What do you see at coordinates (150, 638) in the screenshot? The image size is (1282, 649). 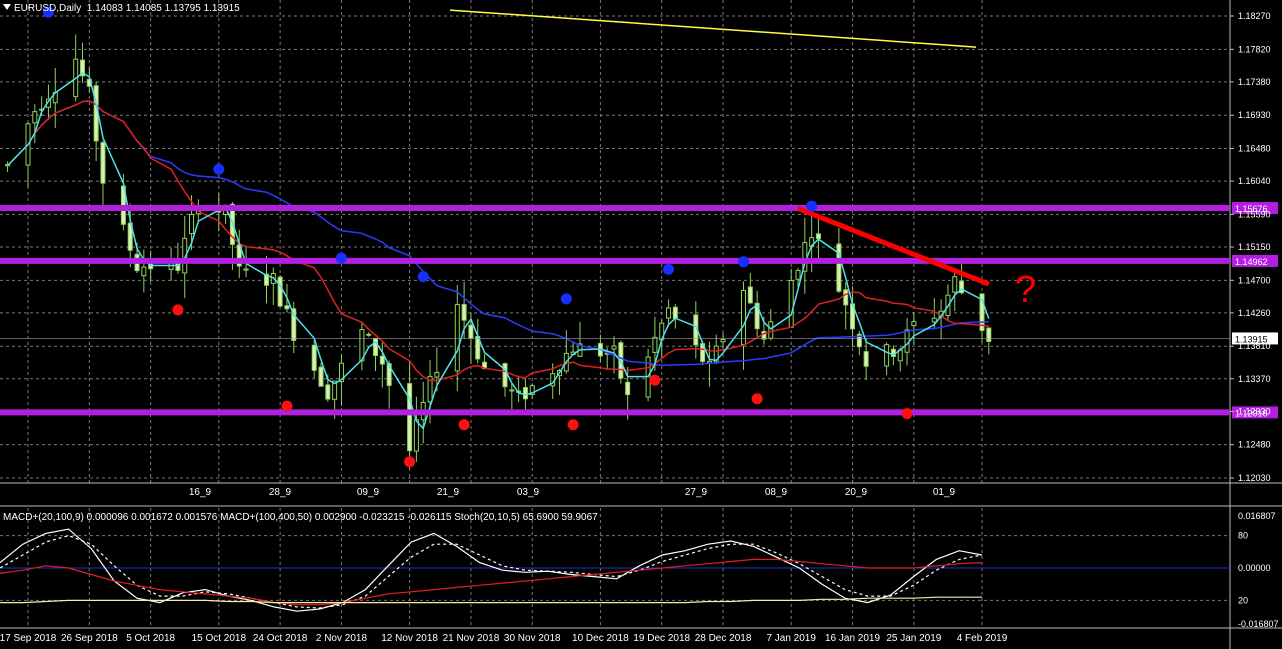 I see `time-tick-label: 5 Oct 2018` at bounding box center [150, 638].